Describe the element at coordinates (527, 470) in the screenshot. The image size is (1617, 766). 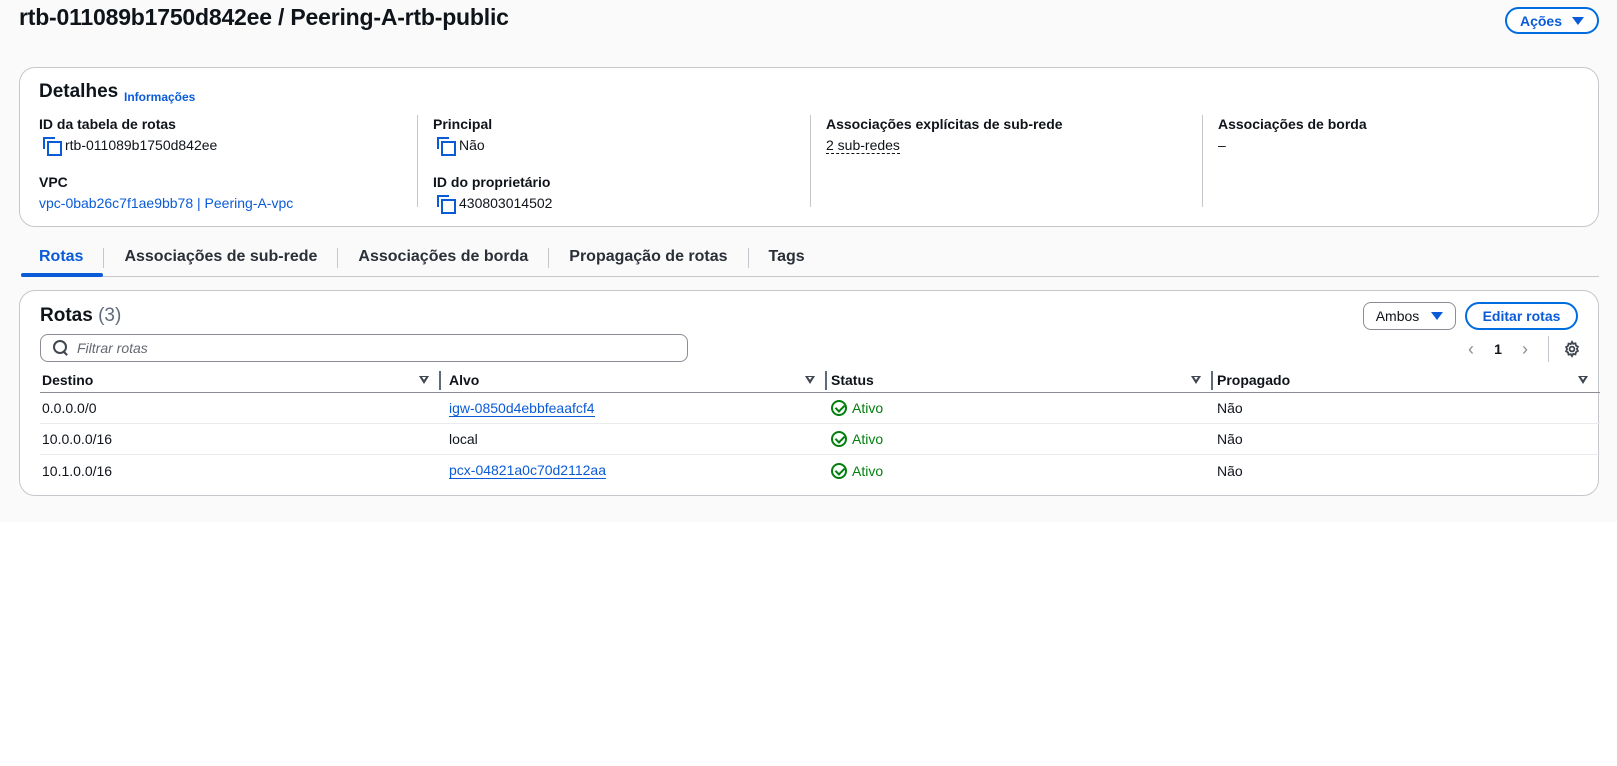
I see `target-link: pcx-04821a0c70d2112aa` at that location.